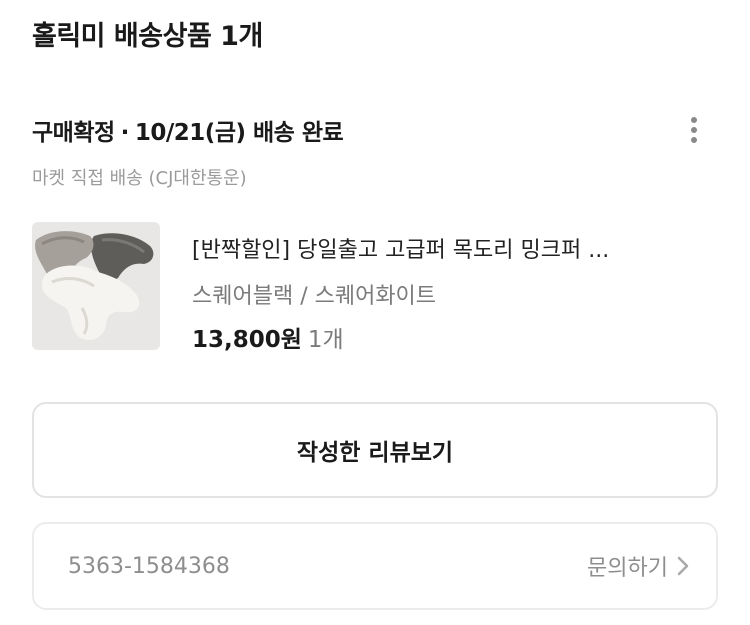  I want to click on product-thumbnail, so click(96, 286).